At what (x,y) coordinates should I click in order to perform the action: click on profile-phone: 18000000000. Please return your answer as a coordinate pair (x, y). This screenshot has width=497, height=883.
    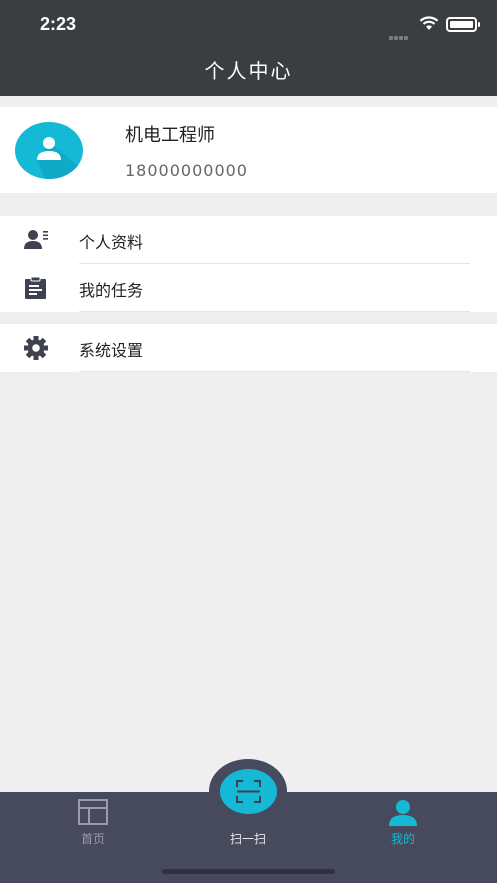
    Looking at the image, I should click on (186, 170).